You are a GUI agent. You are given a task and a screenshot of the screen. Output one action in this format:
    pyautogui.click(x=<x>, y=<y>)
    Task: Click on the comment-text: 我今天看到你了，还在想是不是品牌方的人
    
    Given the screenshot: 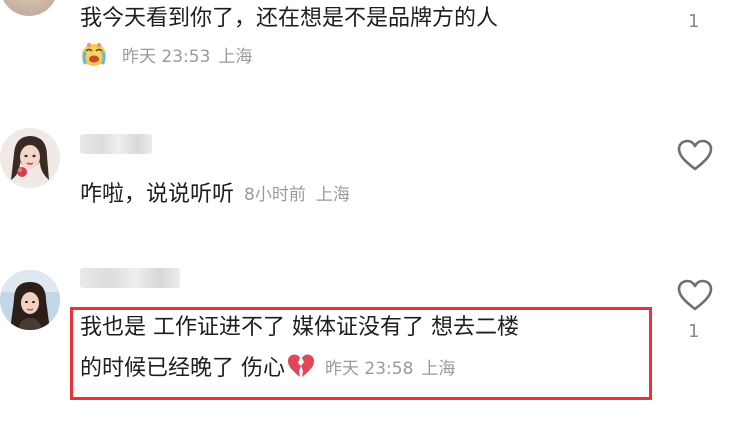 What is the action you would take?
    pyautogui.click(x=289, y=18)
    